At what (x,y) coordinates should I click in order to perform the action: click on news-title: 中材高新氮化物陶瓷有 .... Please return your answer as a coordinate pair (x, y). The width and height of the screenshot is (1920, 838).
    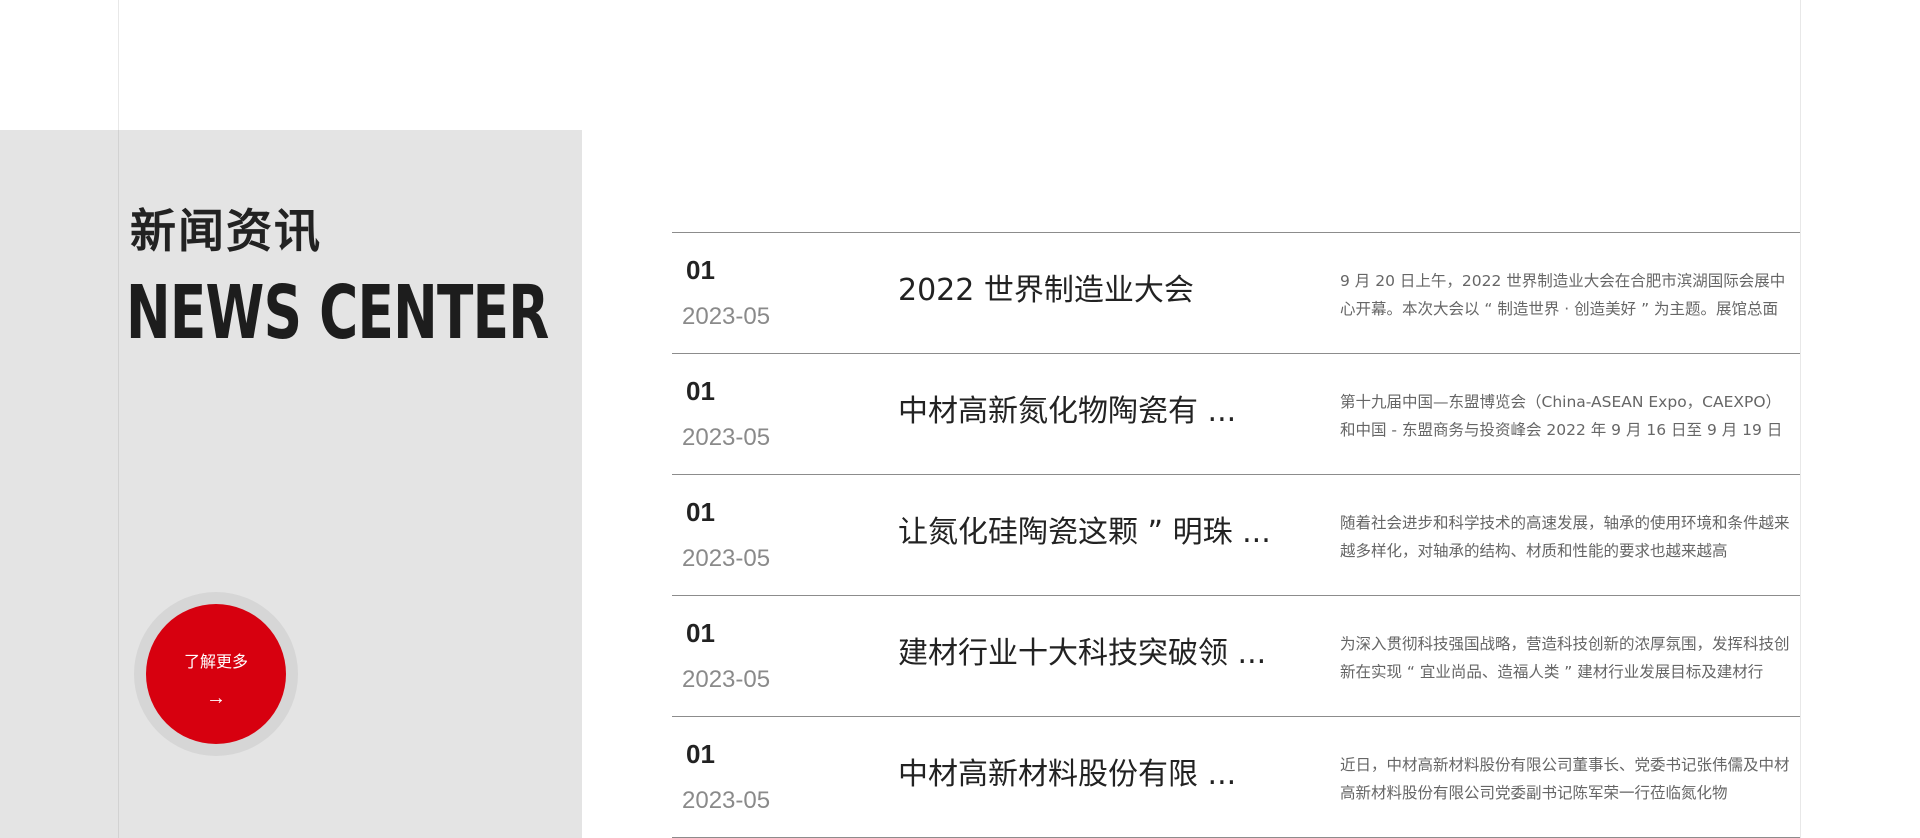
    Looking at the image, I should click on (1067, 412).